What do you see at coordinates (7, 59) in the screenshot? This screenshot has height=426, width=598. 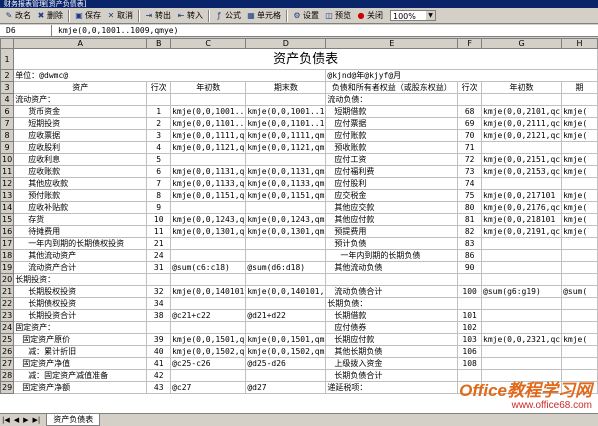 I see `row-header: 1` at bounding box center [7, 59].